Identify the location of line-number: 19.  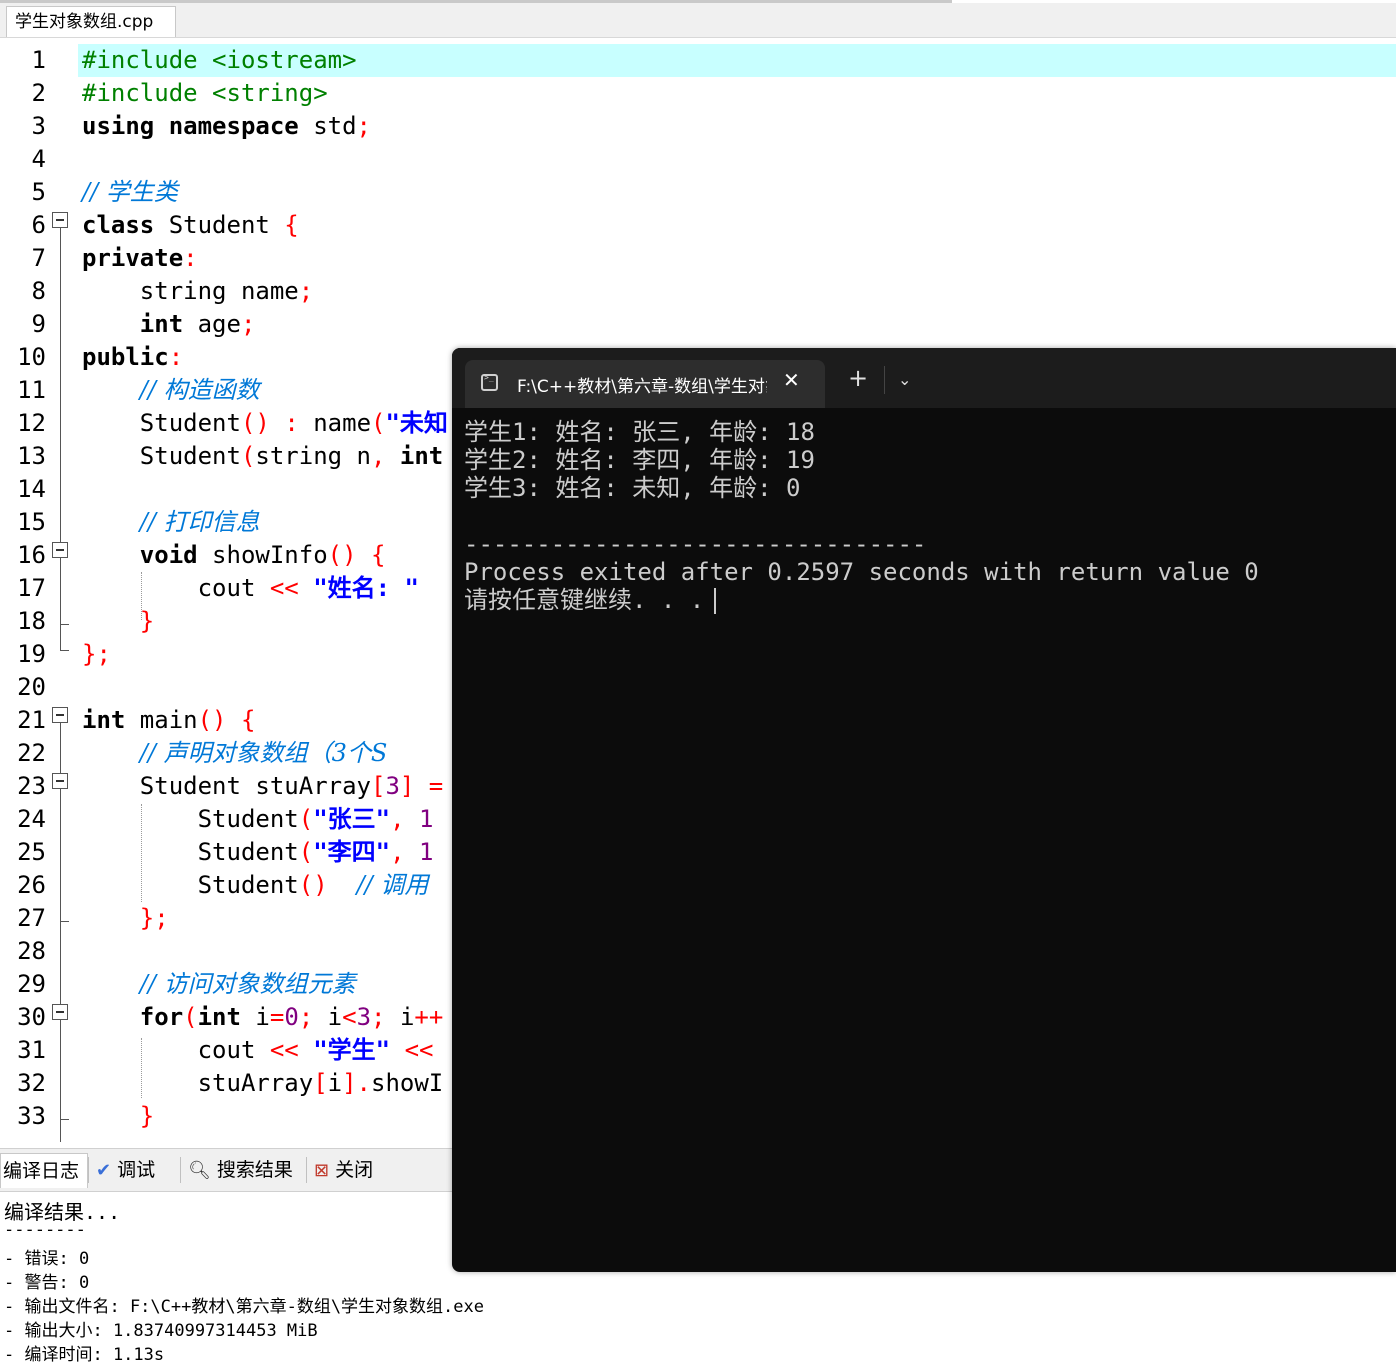
(31, 654).